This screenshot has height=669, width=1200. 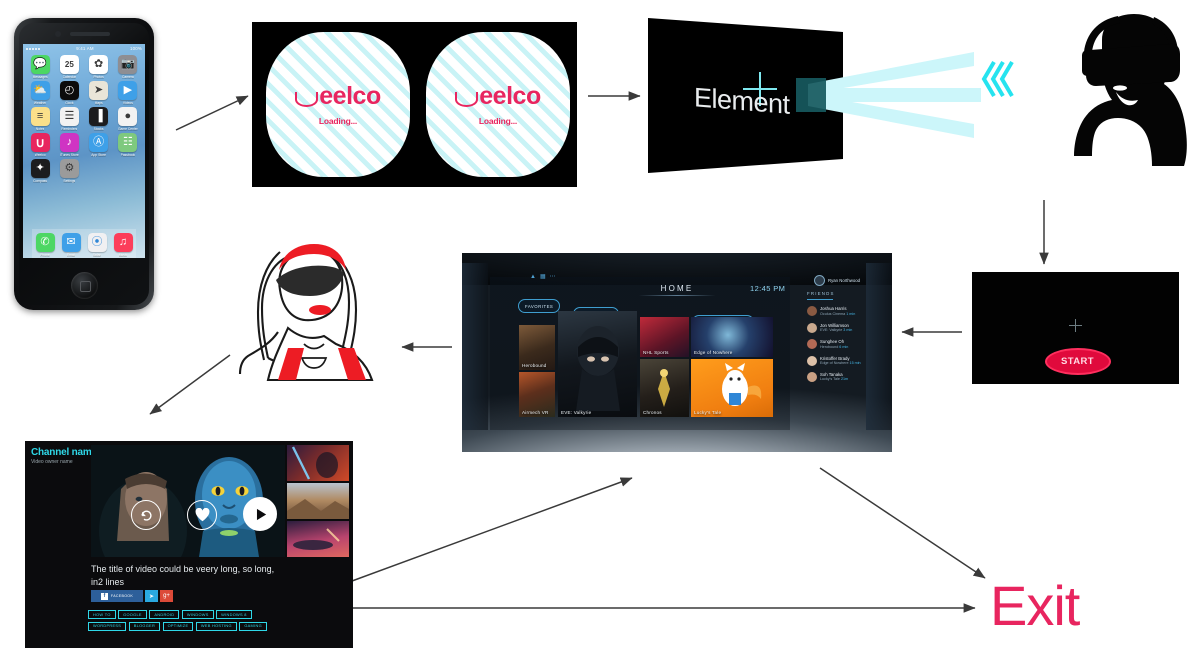 What do you see at coordinates (202, 515) in the screenshot?
I see `heart-icon` at bounding box center [202, 515].